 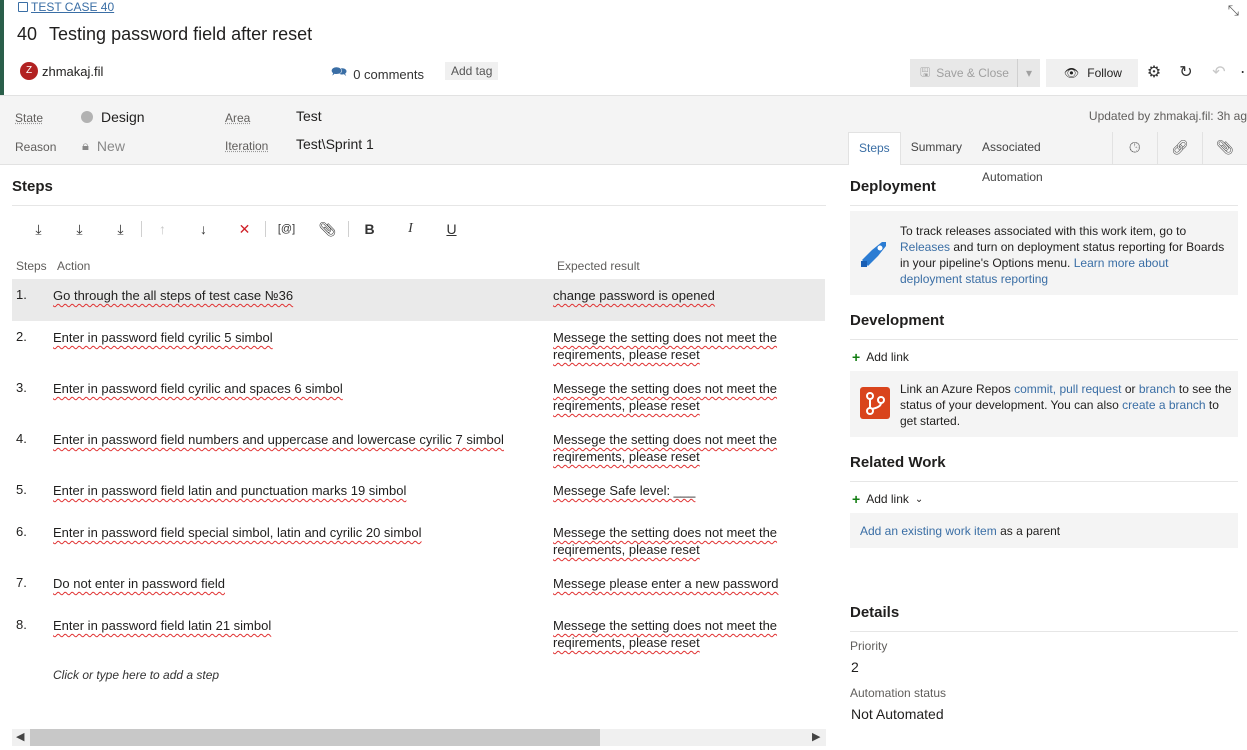 What do you see at coordinates (31, 266) in the screenshot?
I see `column-header-steps: Steps` at bounding box center [31, 266].